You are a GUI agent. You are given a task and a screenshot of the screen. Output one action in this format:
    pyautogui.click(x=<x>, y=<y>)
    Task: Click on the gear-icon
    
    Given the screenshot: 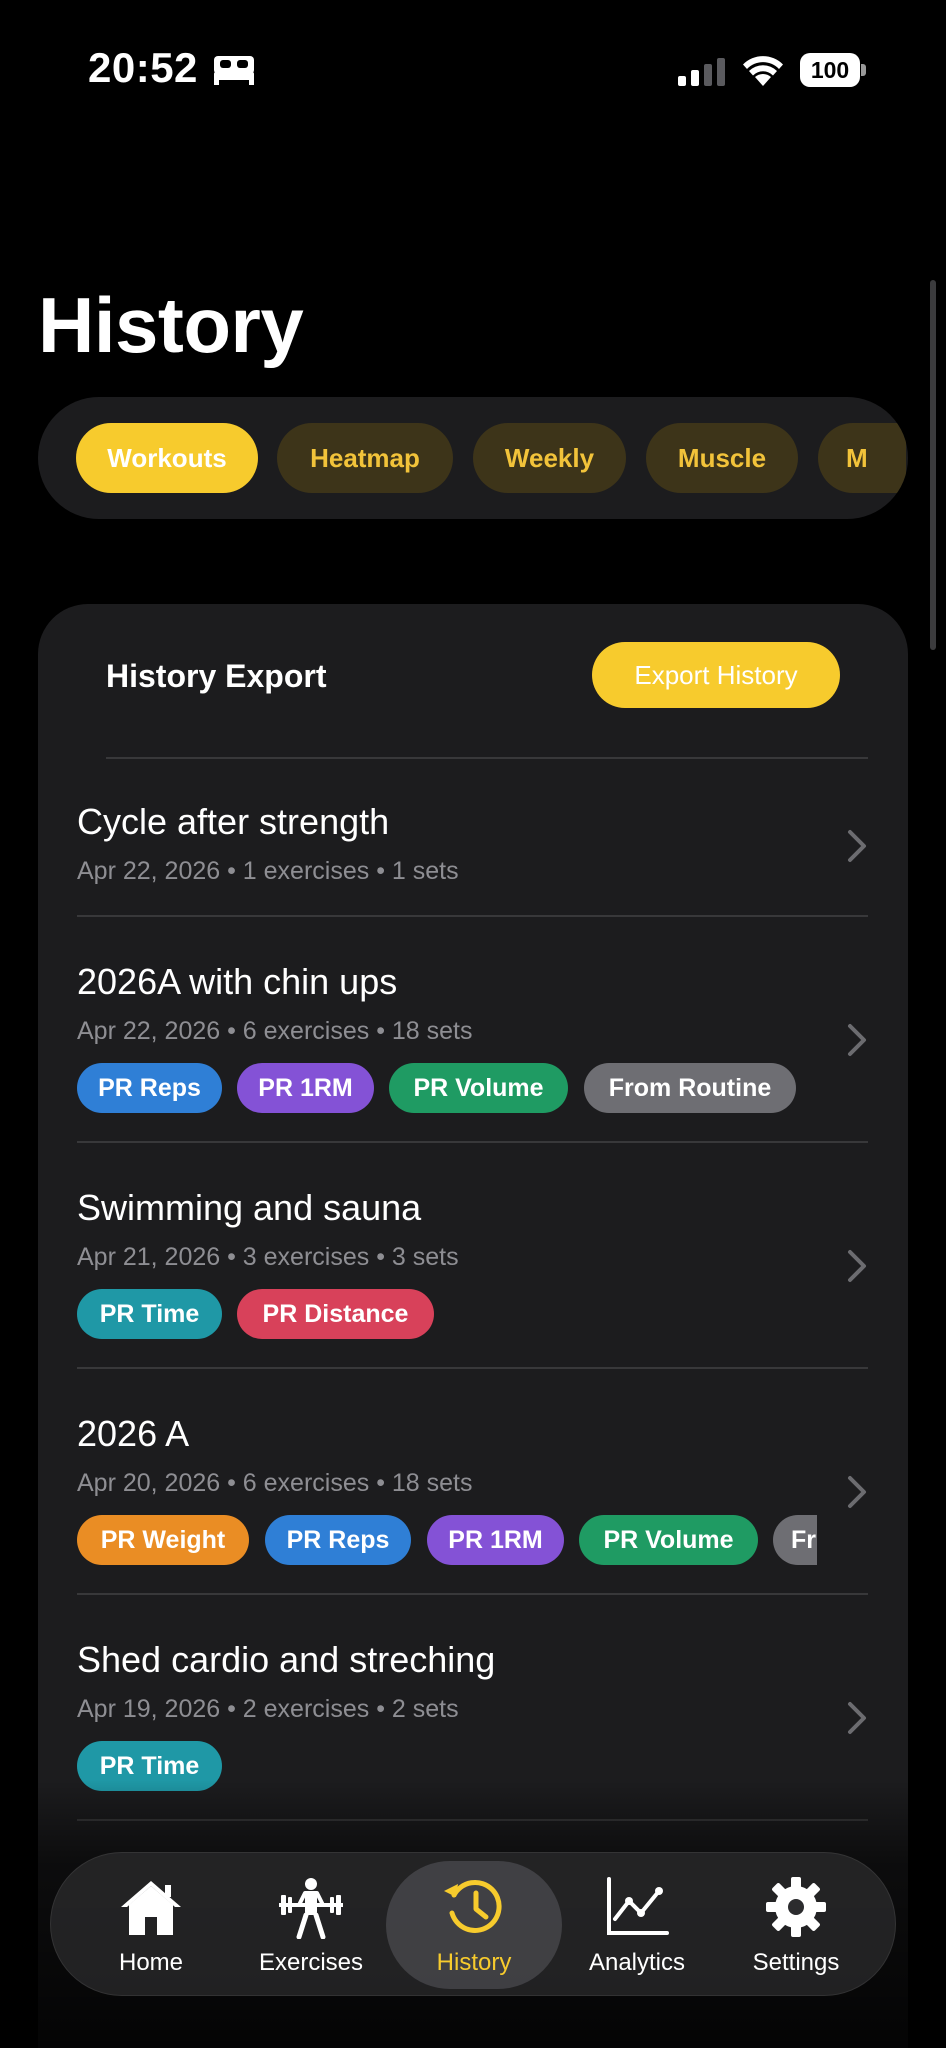 What is the action you would take?
    pyautogui.click(x=796, y=1907)
    